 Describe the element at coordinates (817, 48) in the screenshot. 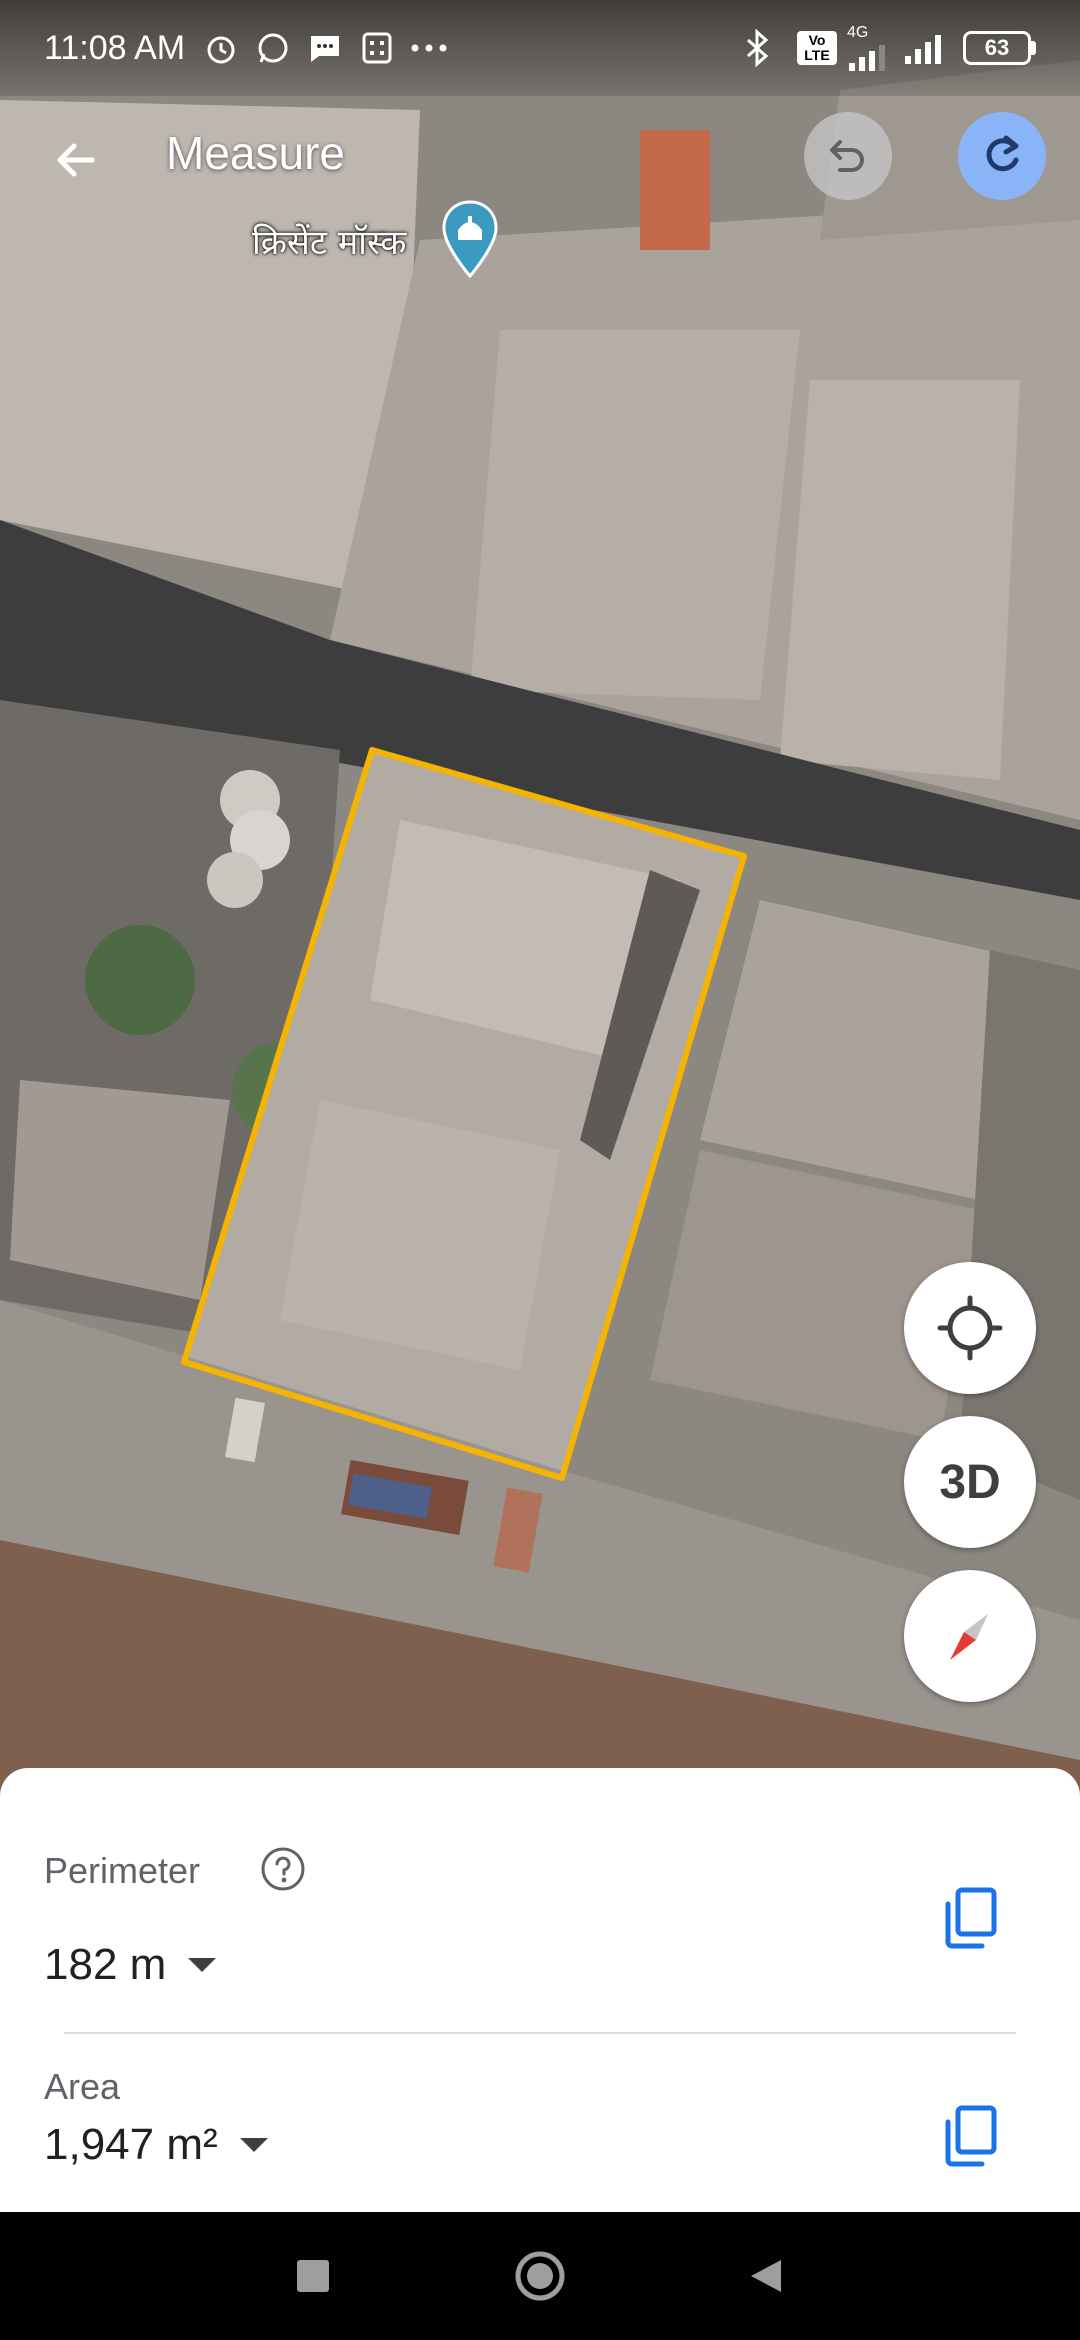

I see `volte-badge: Vo LTE` at that location.